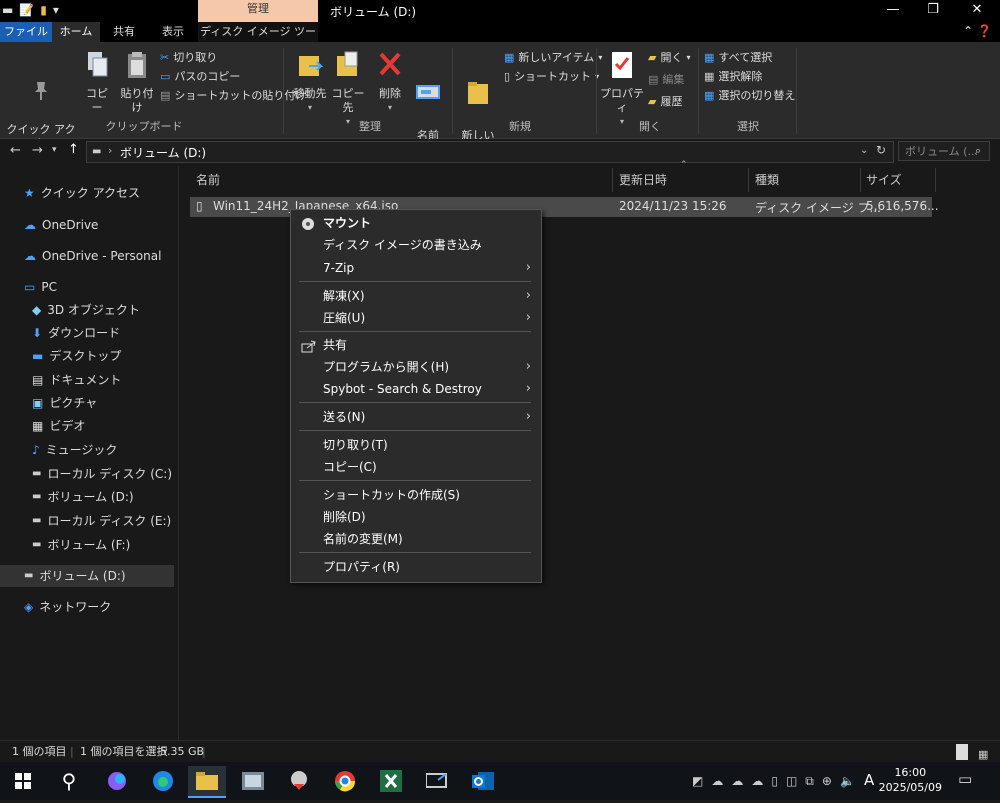  What do you see at coordinates (92, 256) in the screenshot?
I see `nav-onedrive-personal: ☁ OneDrive - Personal` at bounding box center [92, 256].